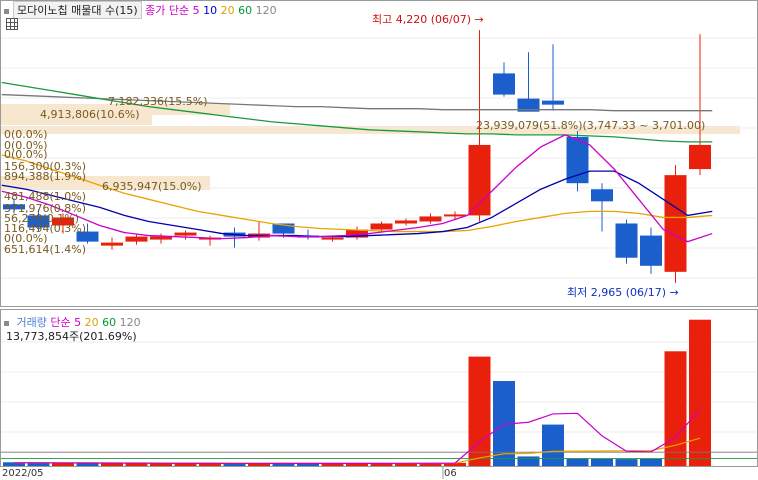 The image size is (758, 480). I want to click on legend-ma5: 5, so click(196, 10).